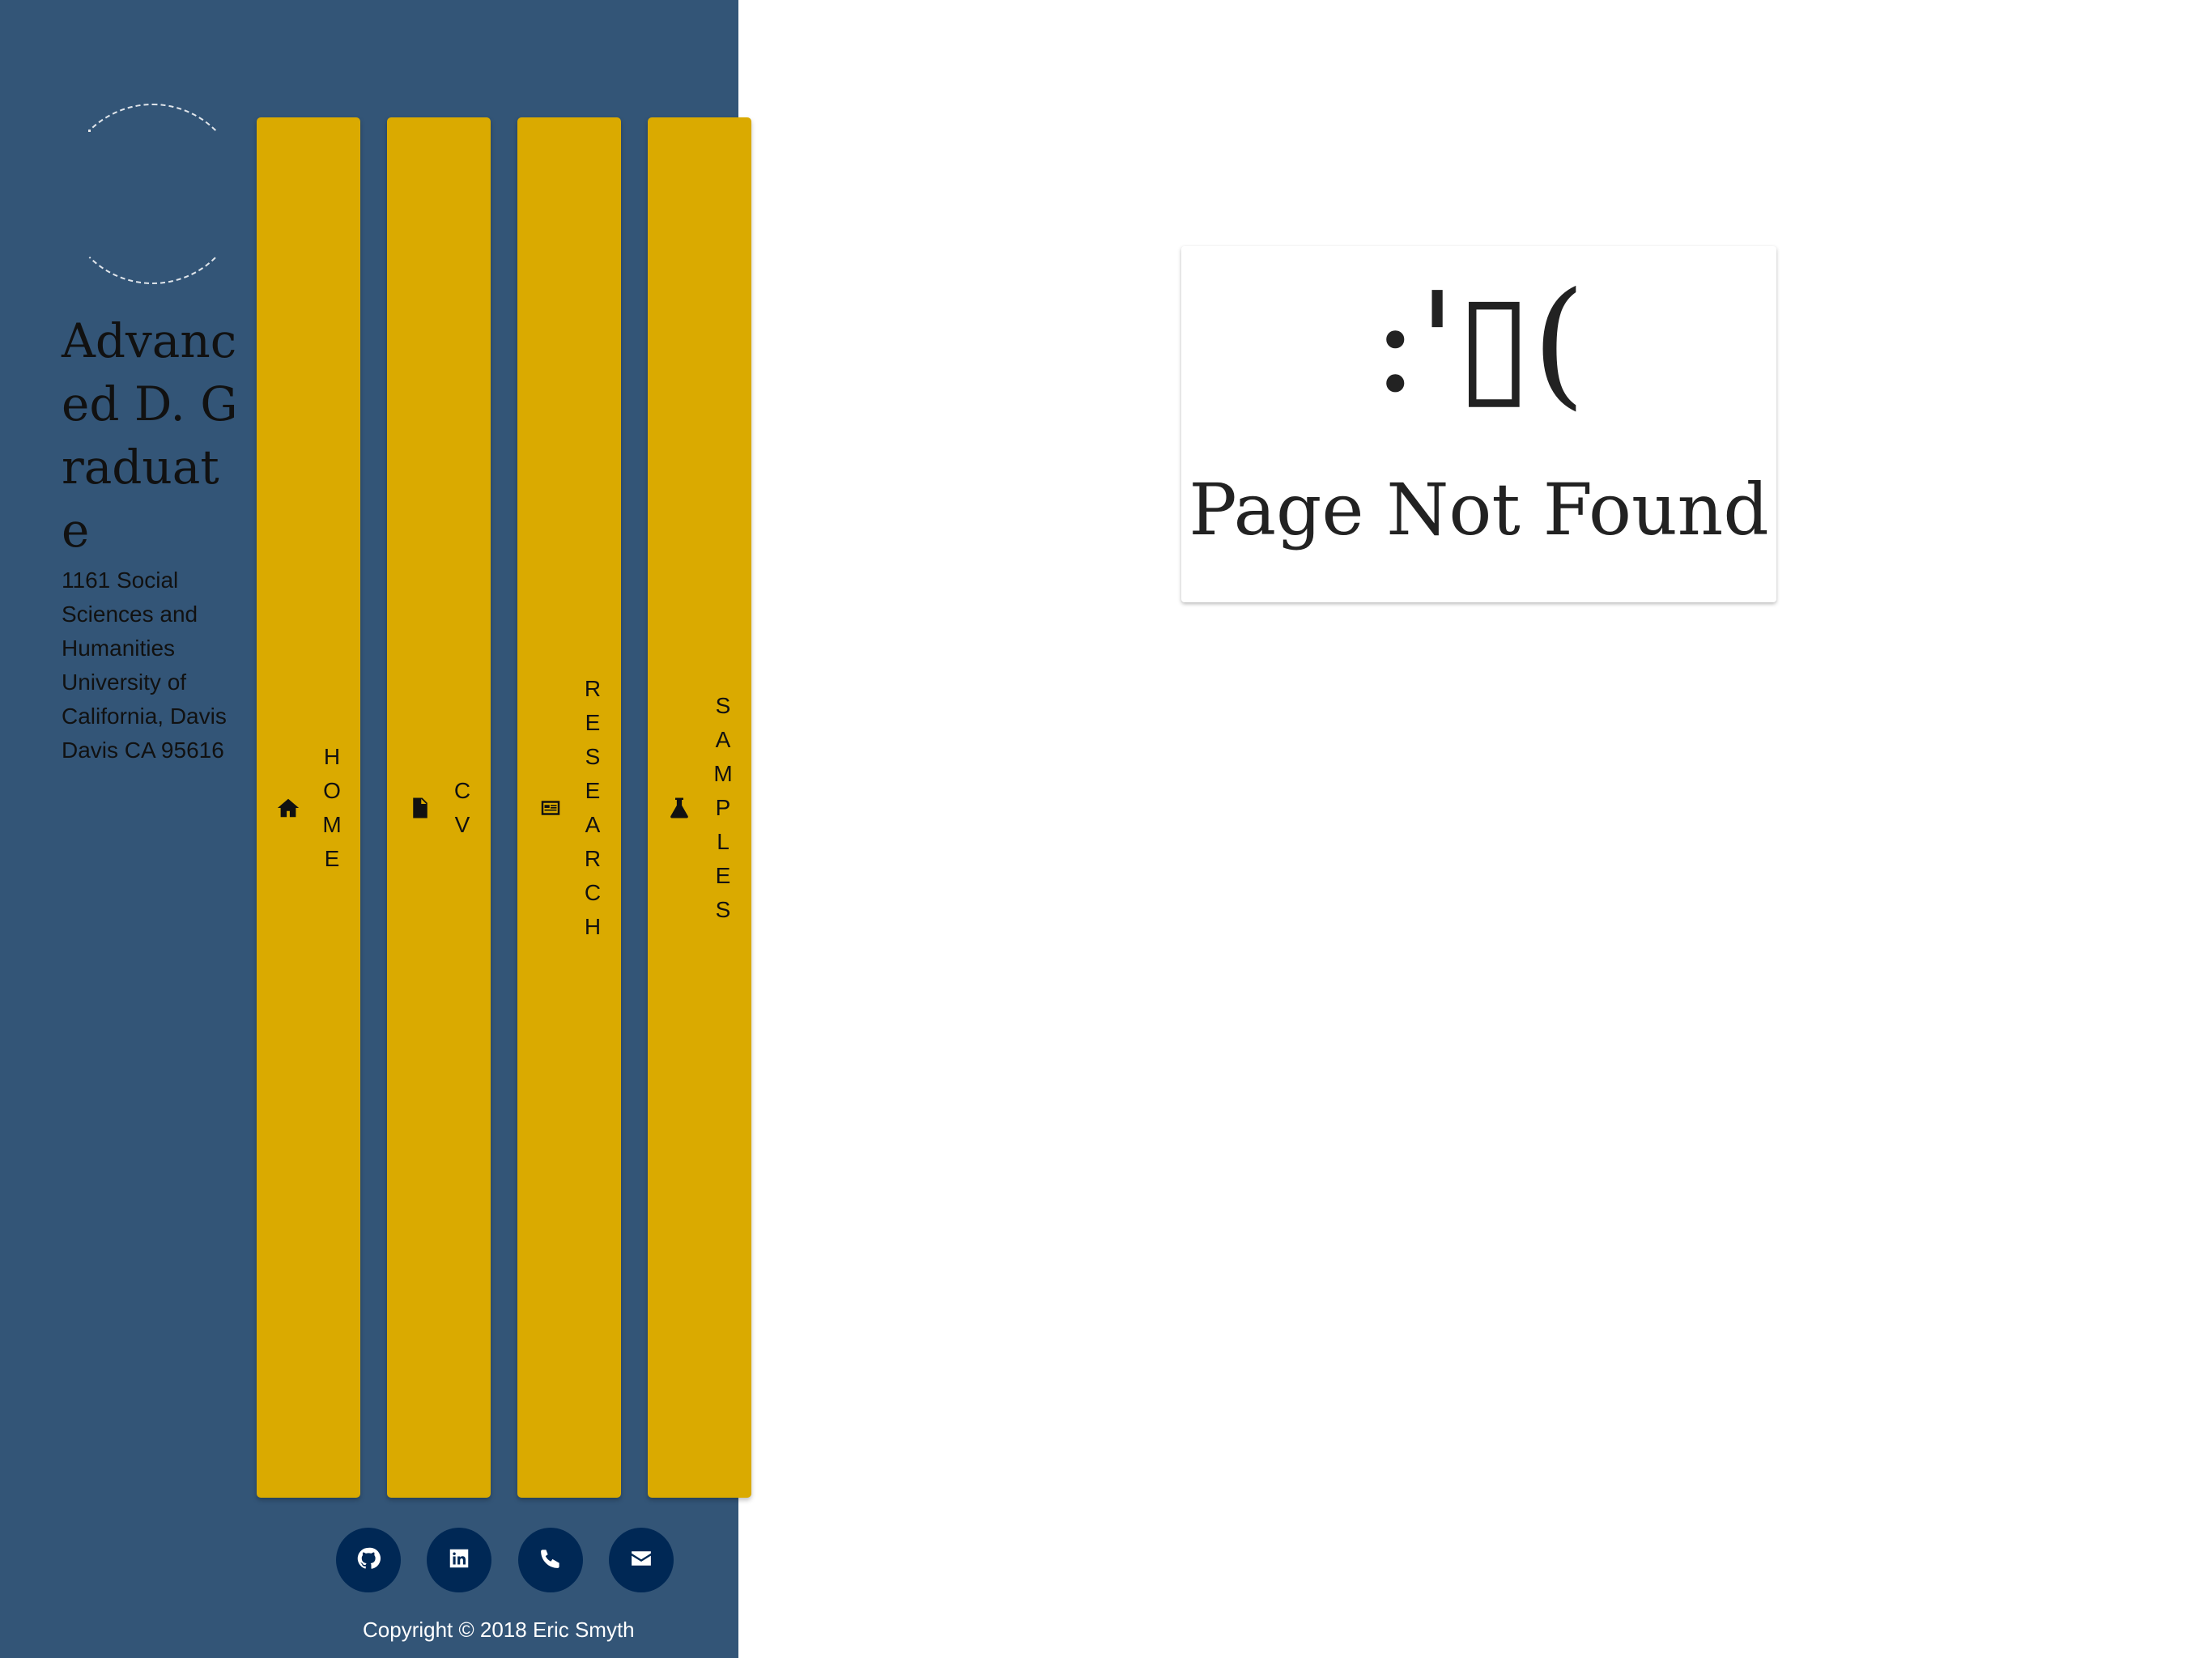 The width and height of the screenshot is (2212, 1658). What do you see at coordinates (1479, 509) in the screenshot?
I see `page-not-found-heading: Page Not Found` at bounding box center [1479, 509].